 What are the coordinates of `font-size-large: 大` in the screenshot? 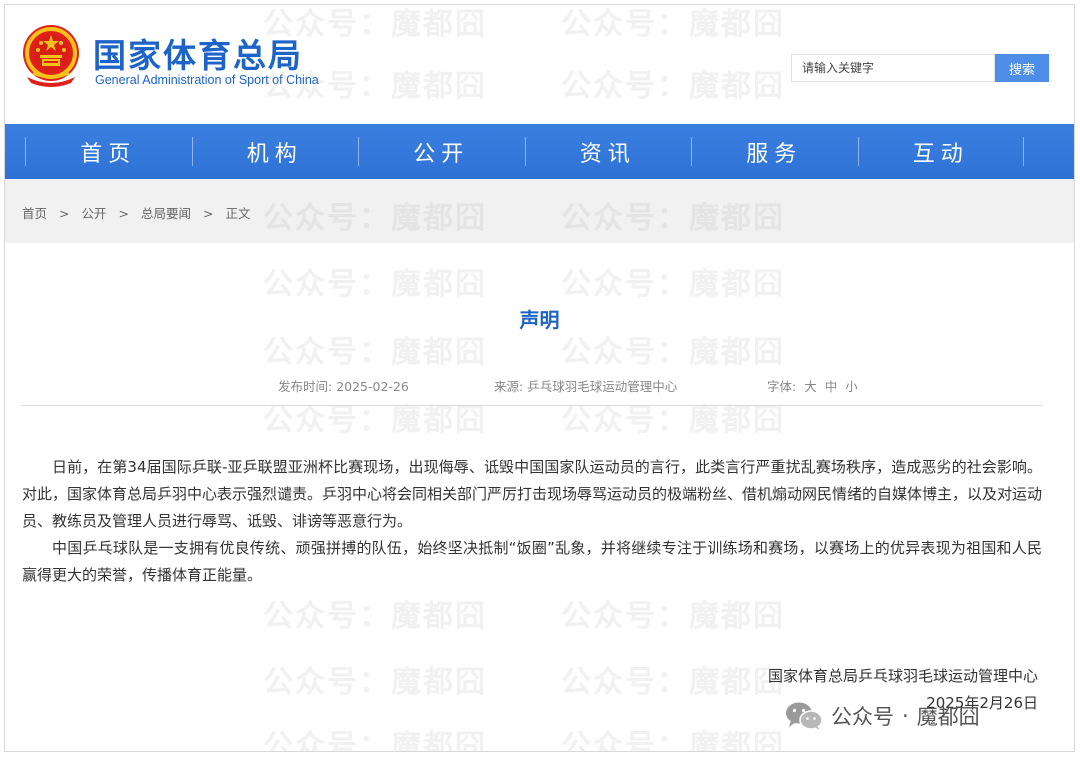 It's located at (810, 386).